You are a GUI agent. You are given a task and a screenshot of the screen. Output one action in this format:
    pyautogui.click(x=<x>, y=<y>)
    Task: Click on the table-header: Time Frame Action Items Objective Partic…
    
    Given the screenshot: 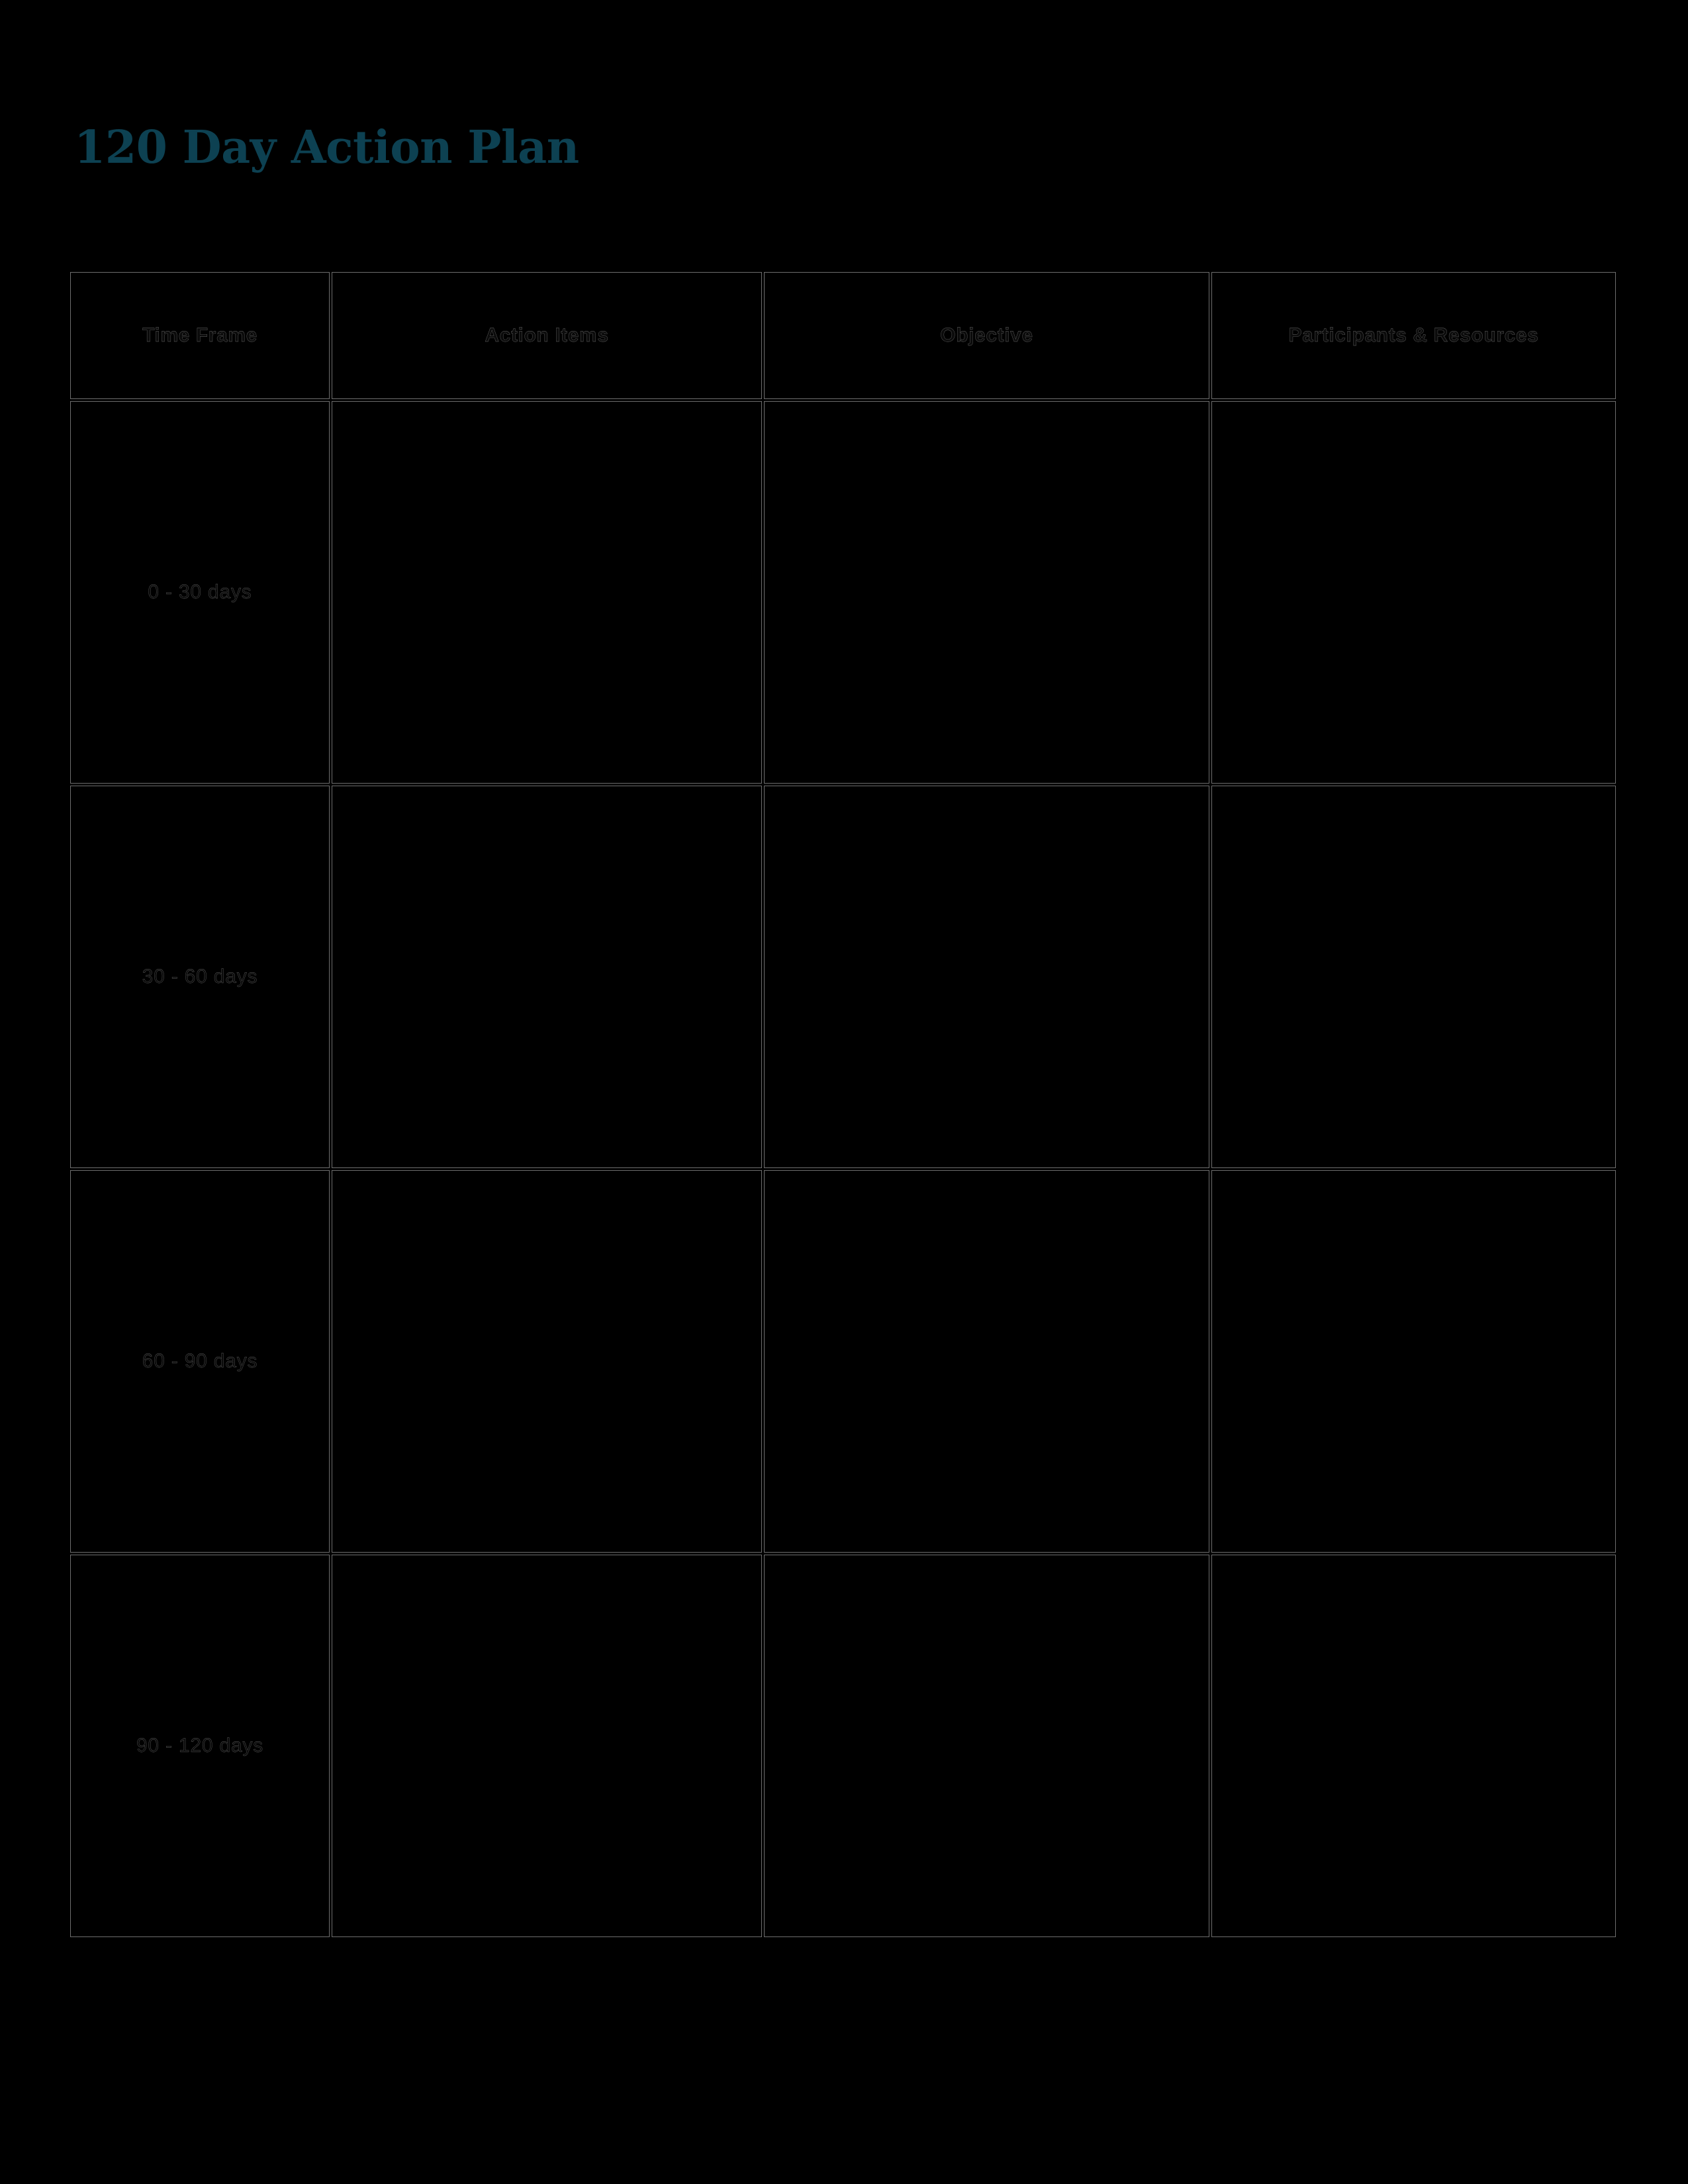 What is the action you would take?
    pyautogui.click(x=843, y=335)
    